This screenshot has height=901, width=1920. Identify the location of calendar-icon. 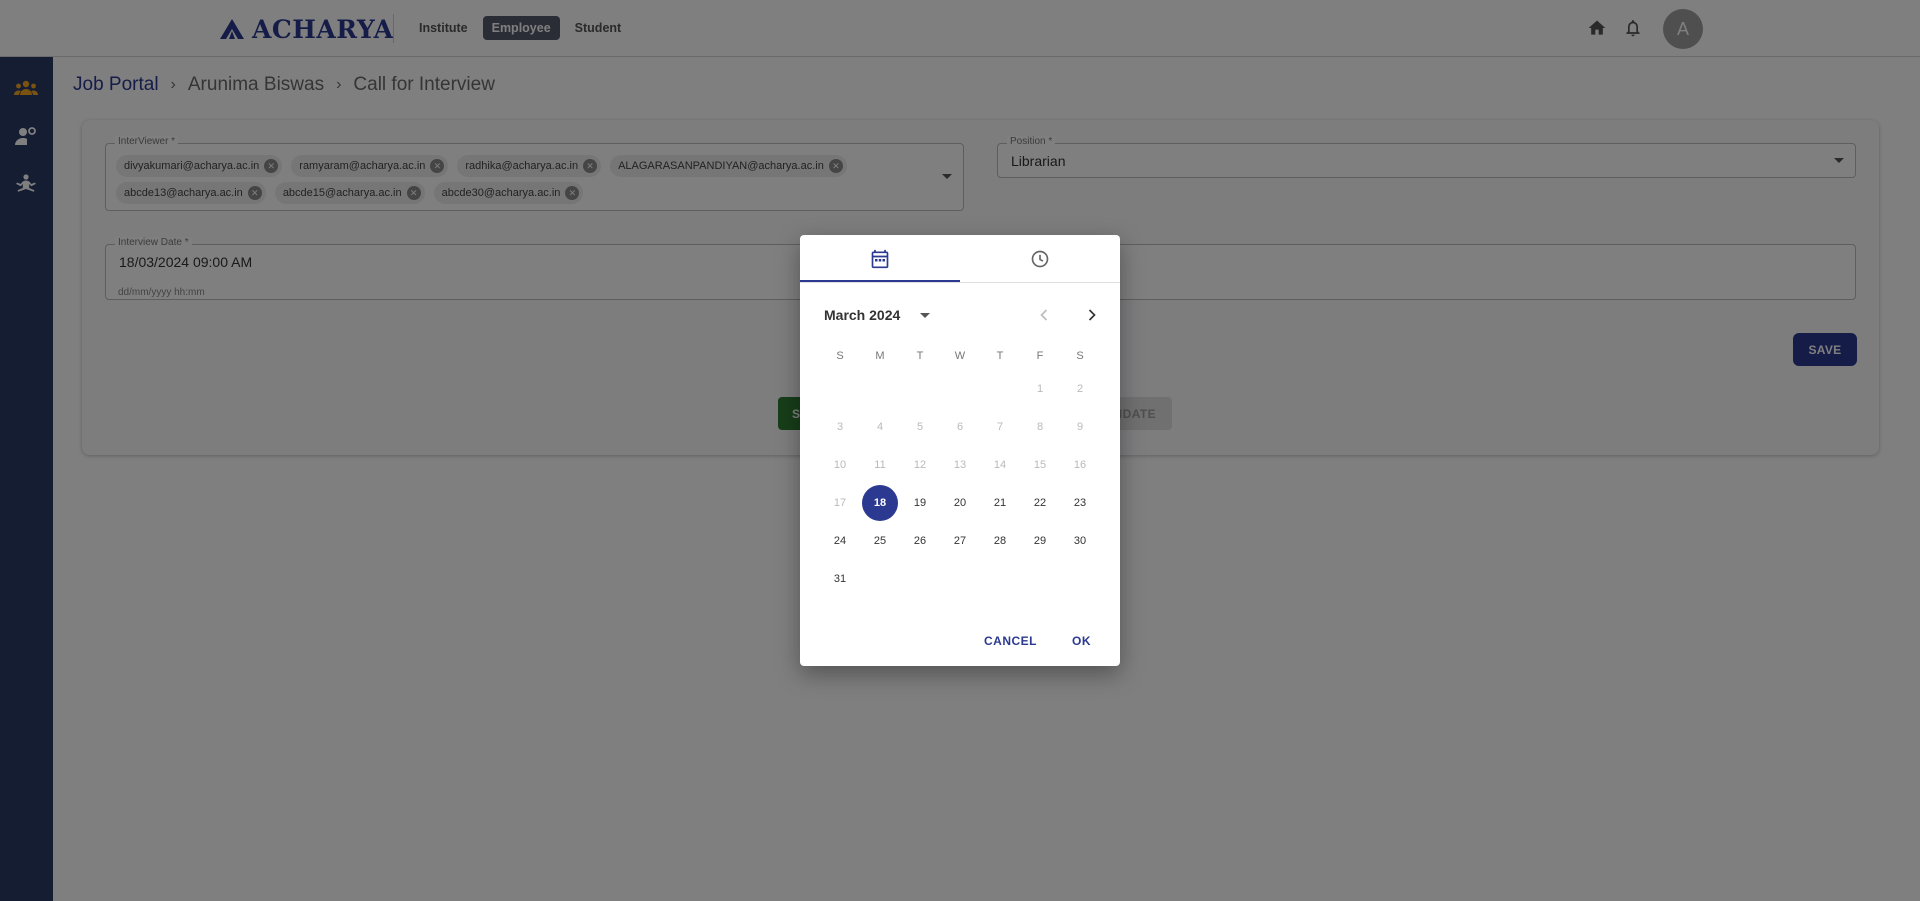
(880, 259).